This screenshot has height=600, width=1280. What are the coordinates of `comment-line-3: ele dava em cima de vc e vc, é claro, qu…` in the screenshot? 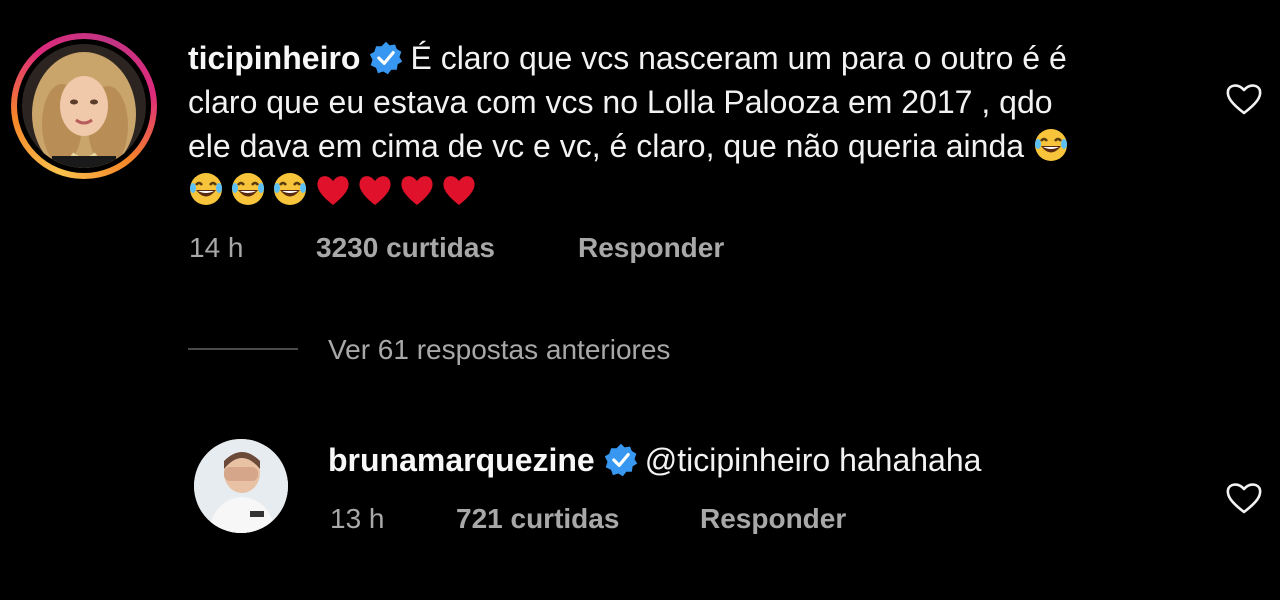 It's located at (606, 146).